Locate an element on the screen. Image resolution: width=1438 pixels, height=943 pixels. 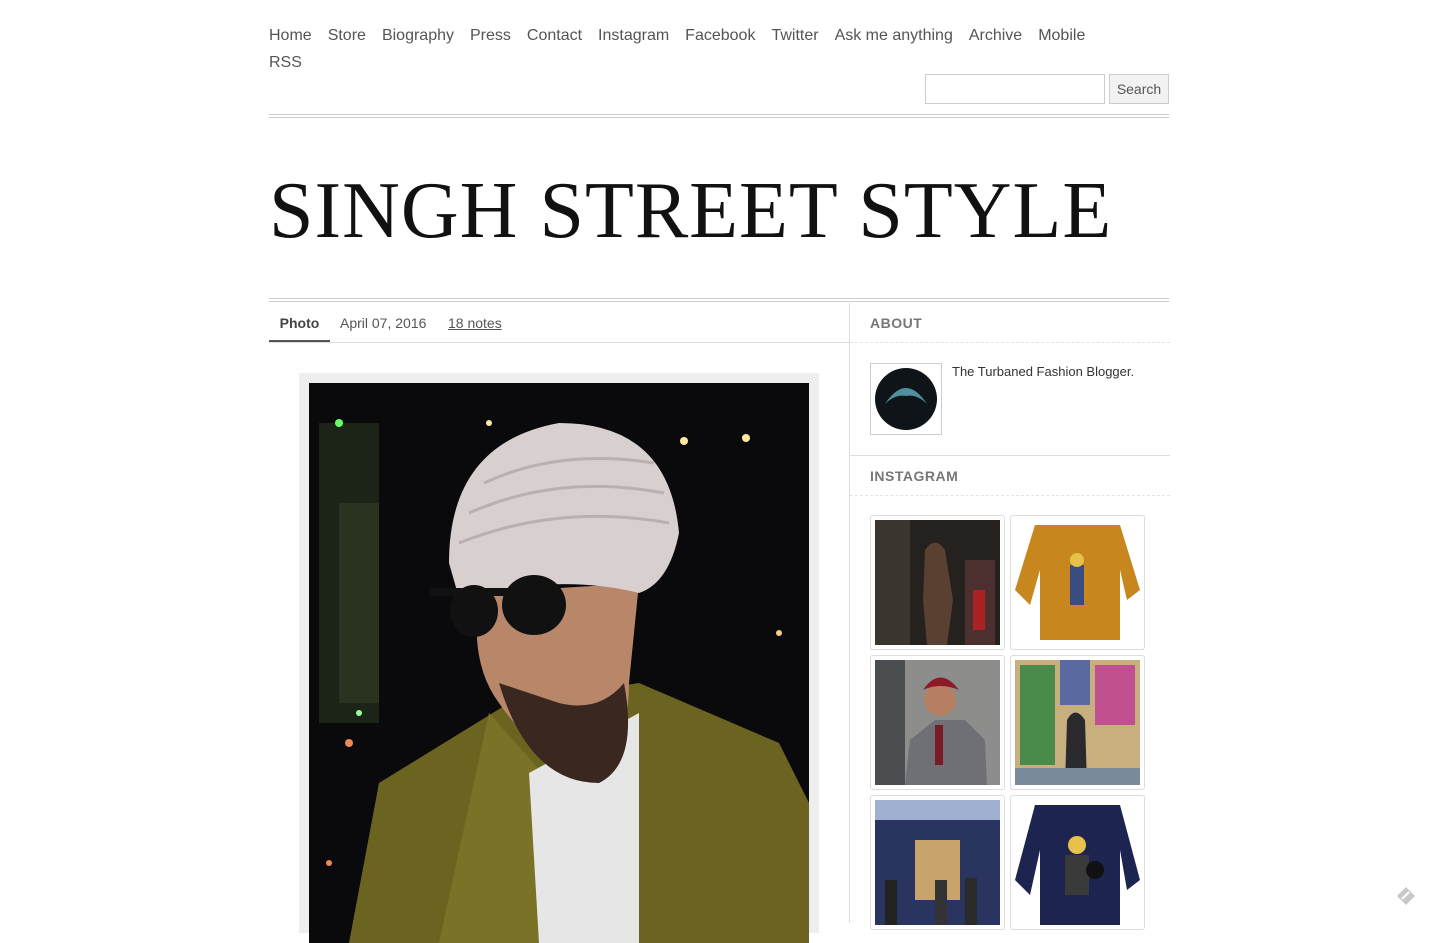
avatar-logo-icon is located at coordinates (906, 399).